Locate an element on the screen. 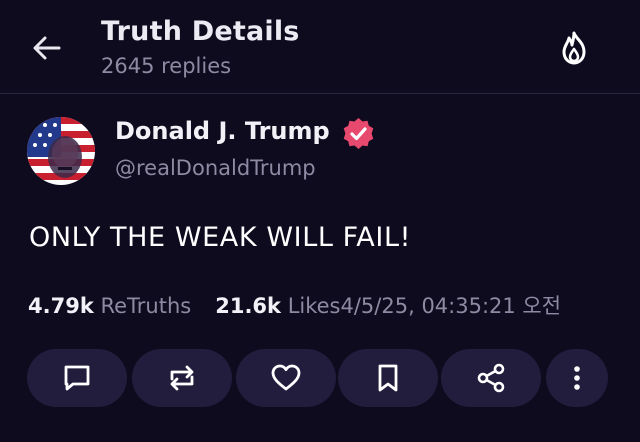 This screenshot has width=640, height=442. more-options-button is located at coordinates (577, 378).